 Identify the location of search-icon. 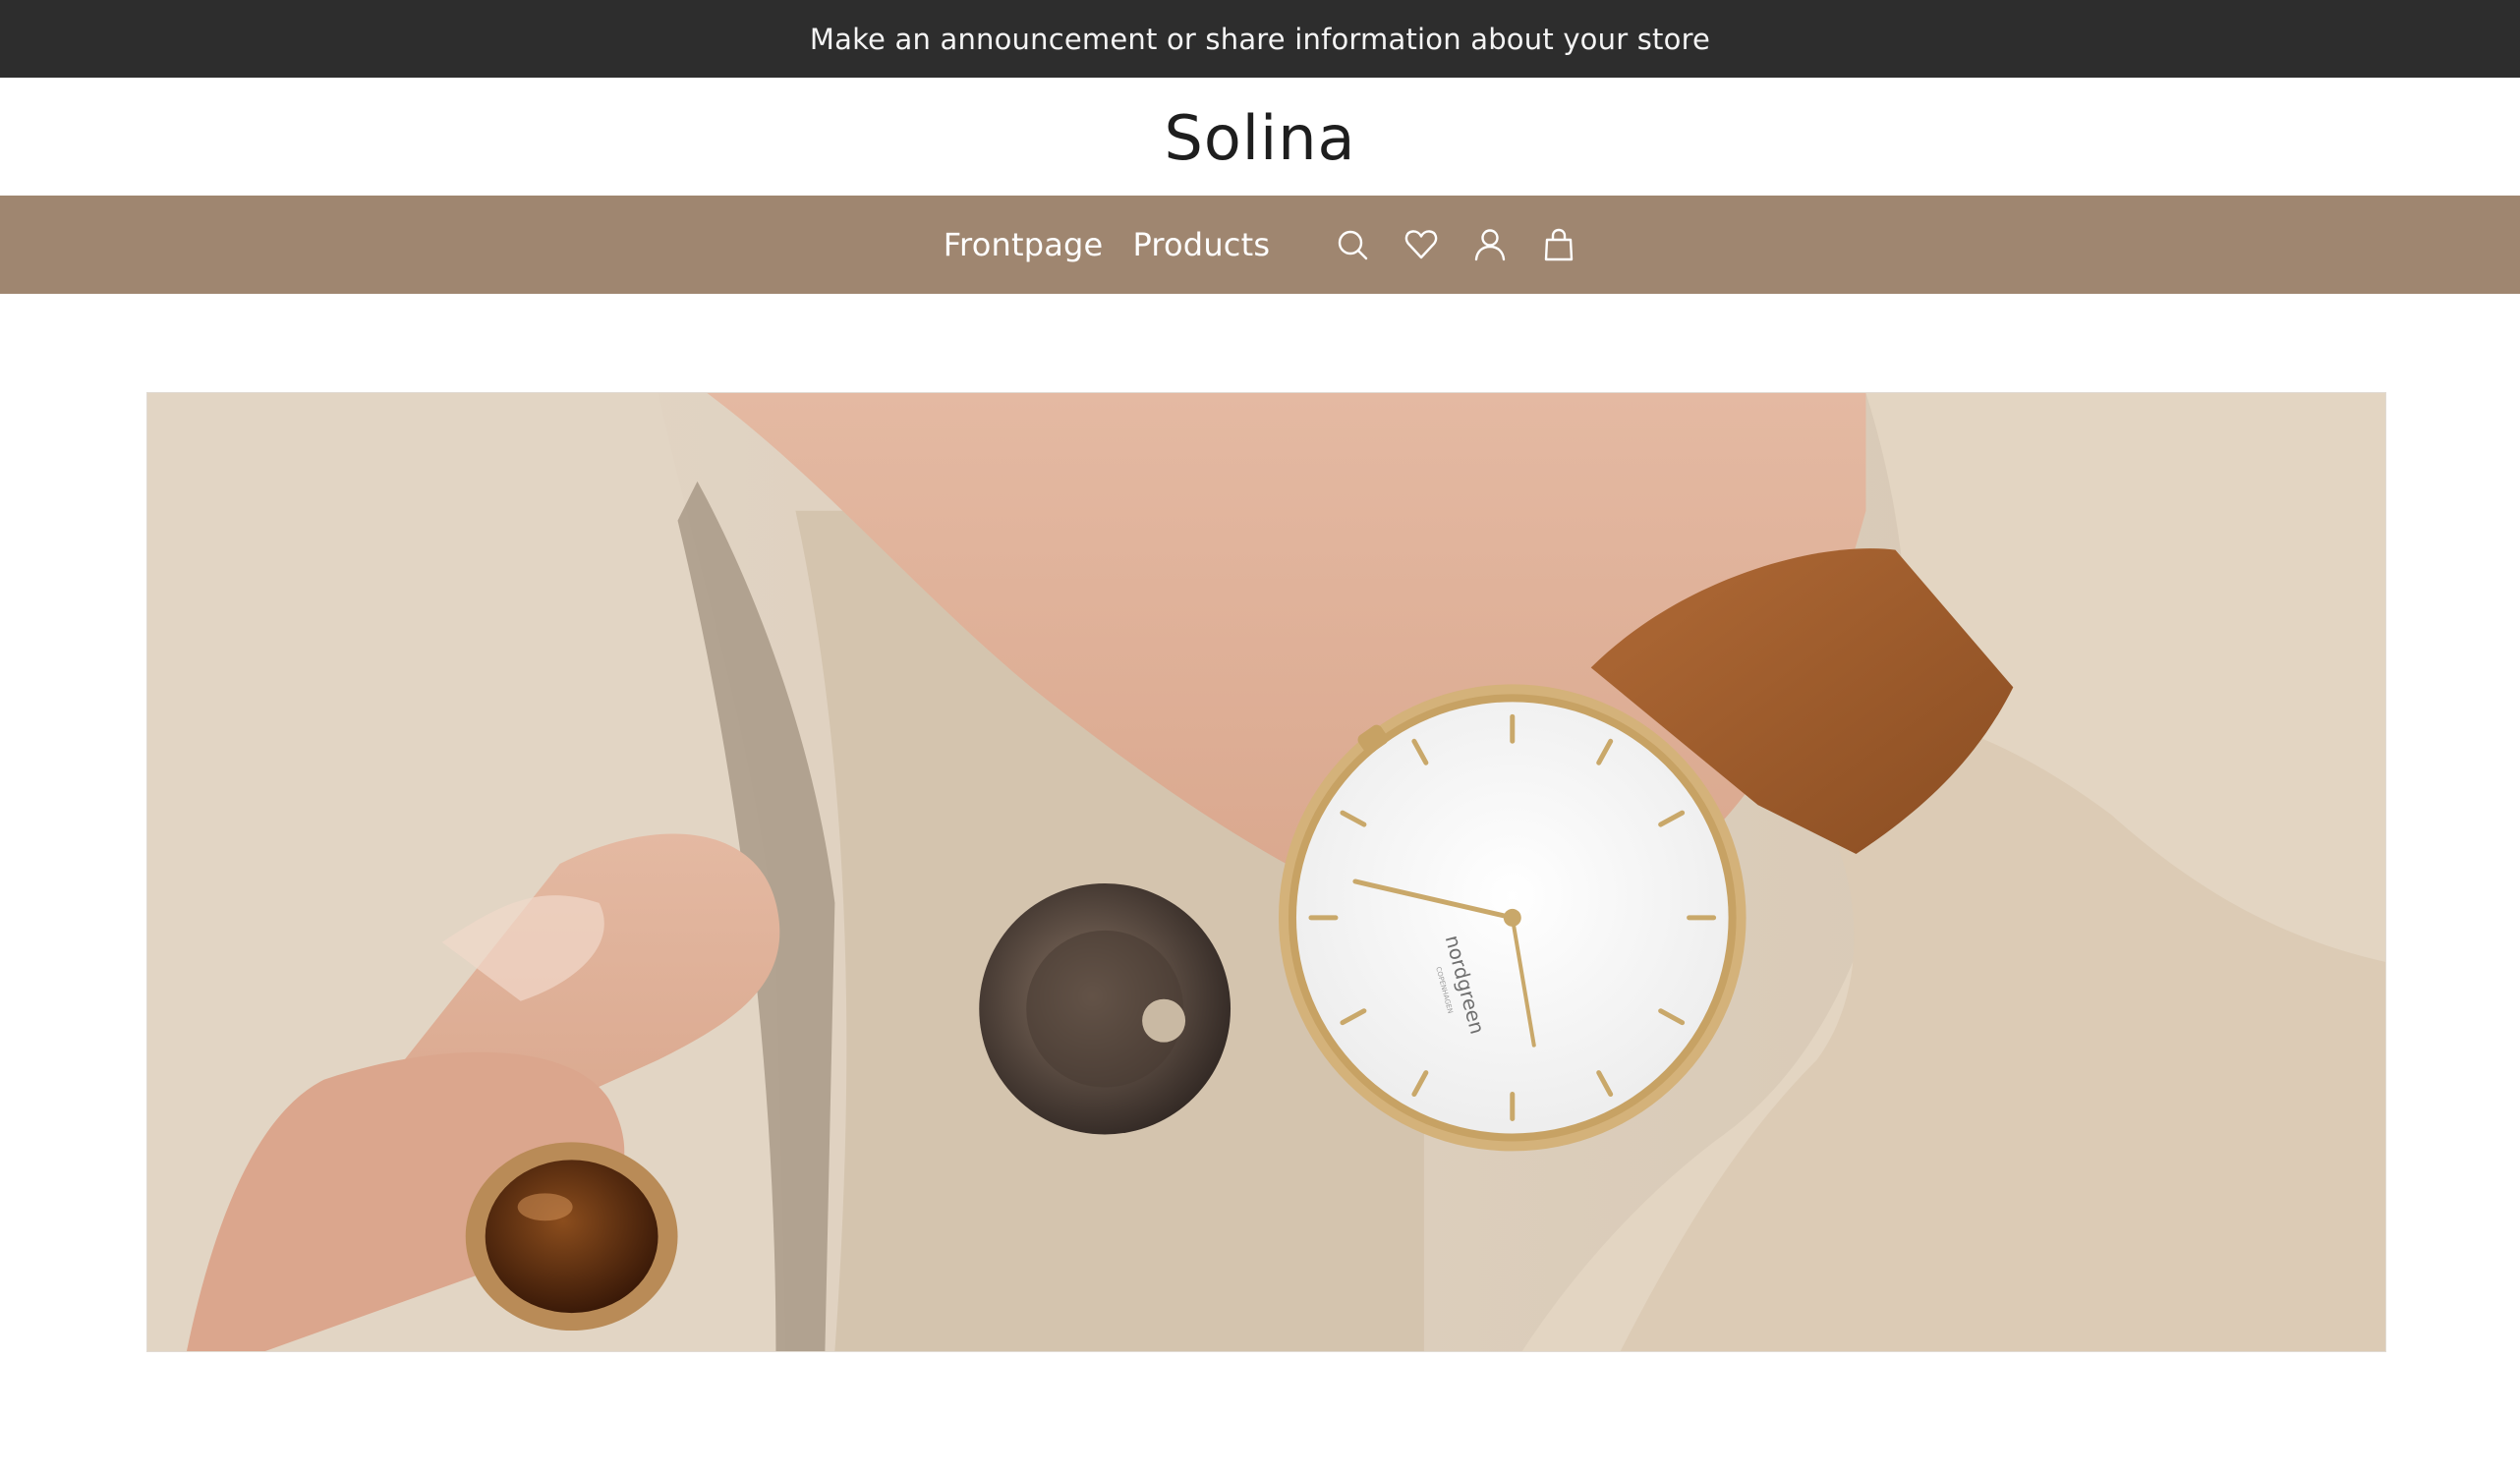
(1352, 245).